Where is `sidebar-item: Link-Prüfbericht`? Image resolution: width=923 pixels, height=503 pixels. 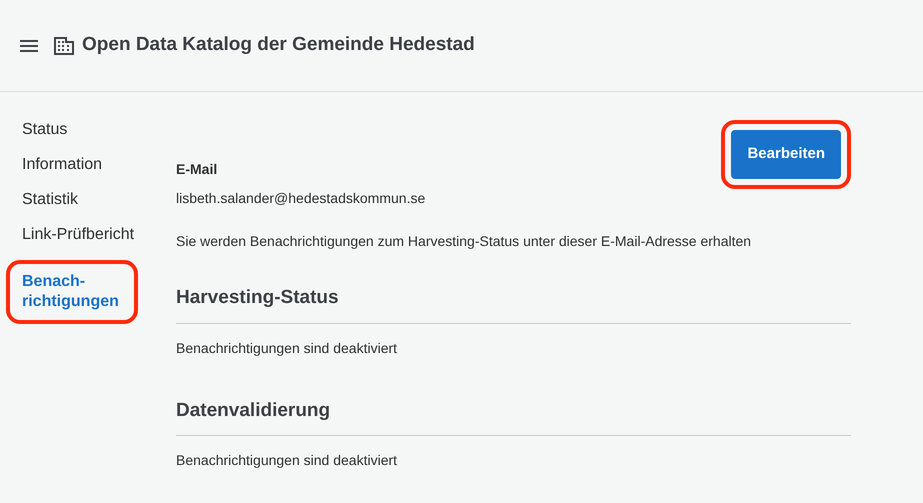 sidebar-item: Link-Prüfbericht is located at coordinates (91, 235).